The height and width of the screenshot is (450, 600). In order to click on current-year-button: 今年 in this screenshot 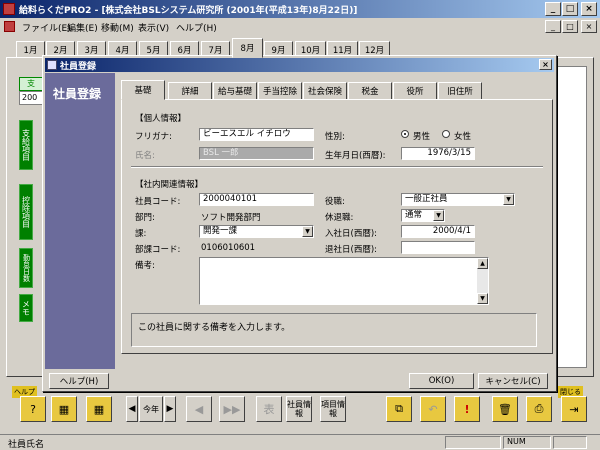, I will do `click(151, 409)`.